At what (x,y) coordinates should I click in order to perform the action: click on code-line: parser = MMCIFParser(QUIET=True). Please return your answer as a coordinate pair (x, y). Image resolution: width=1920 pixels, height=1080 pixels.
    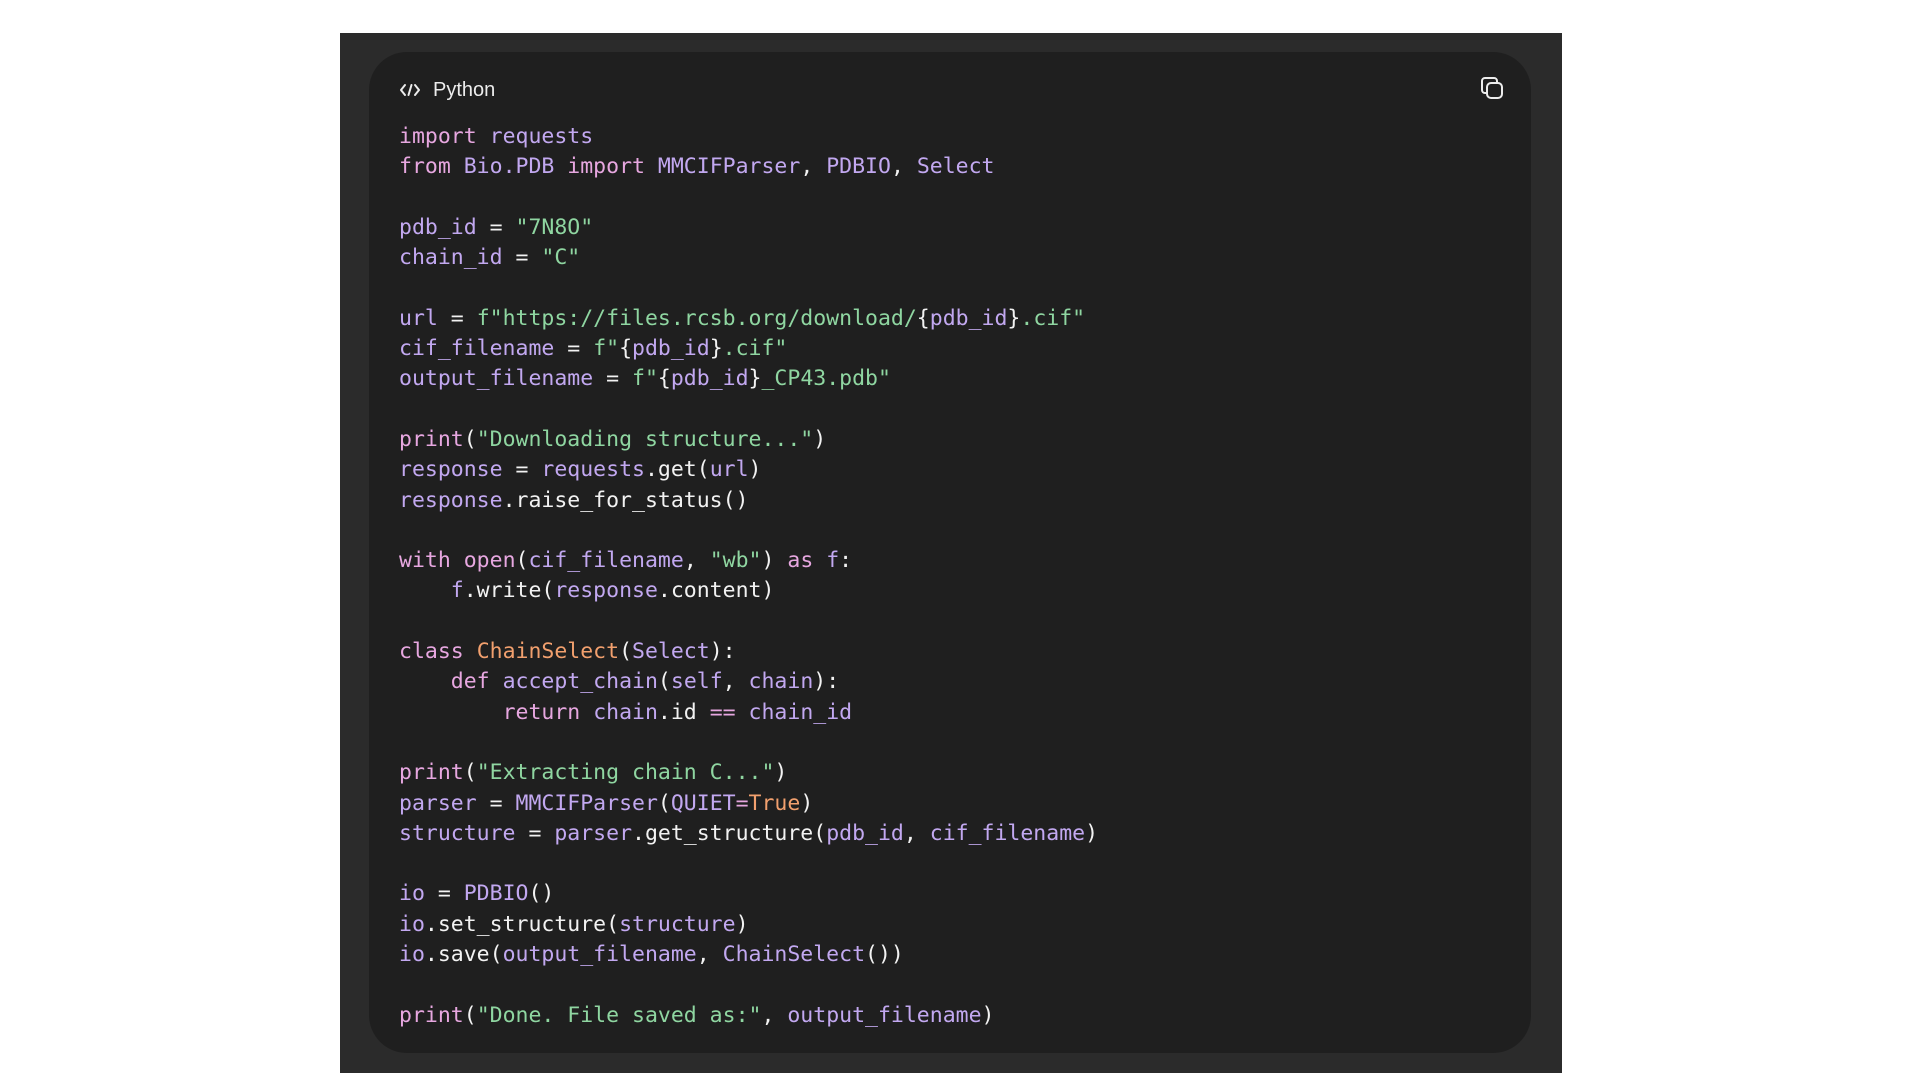
    Looking at the image, I should click on (748, 804).